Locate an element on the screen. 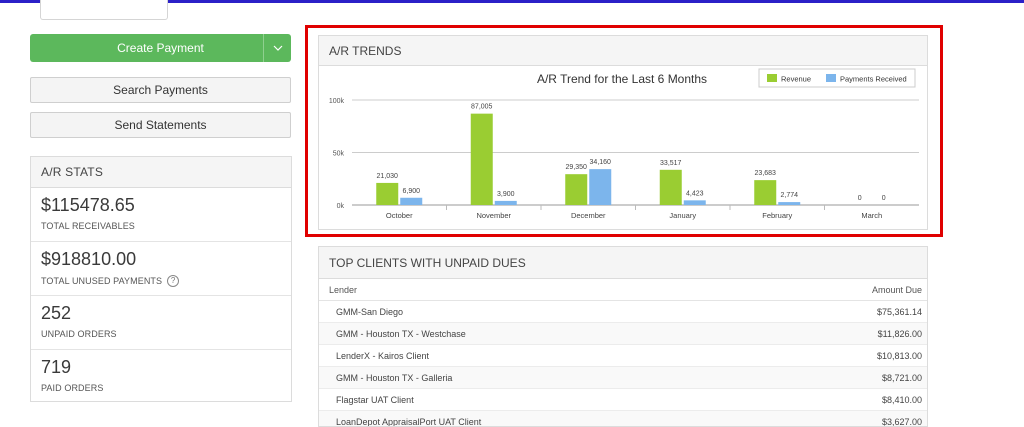  table-header: Lender Amount Due is located at coordinates (623, 290).